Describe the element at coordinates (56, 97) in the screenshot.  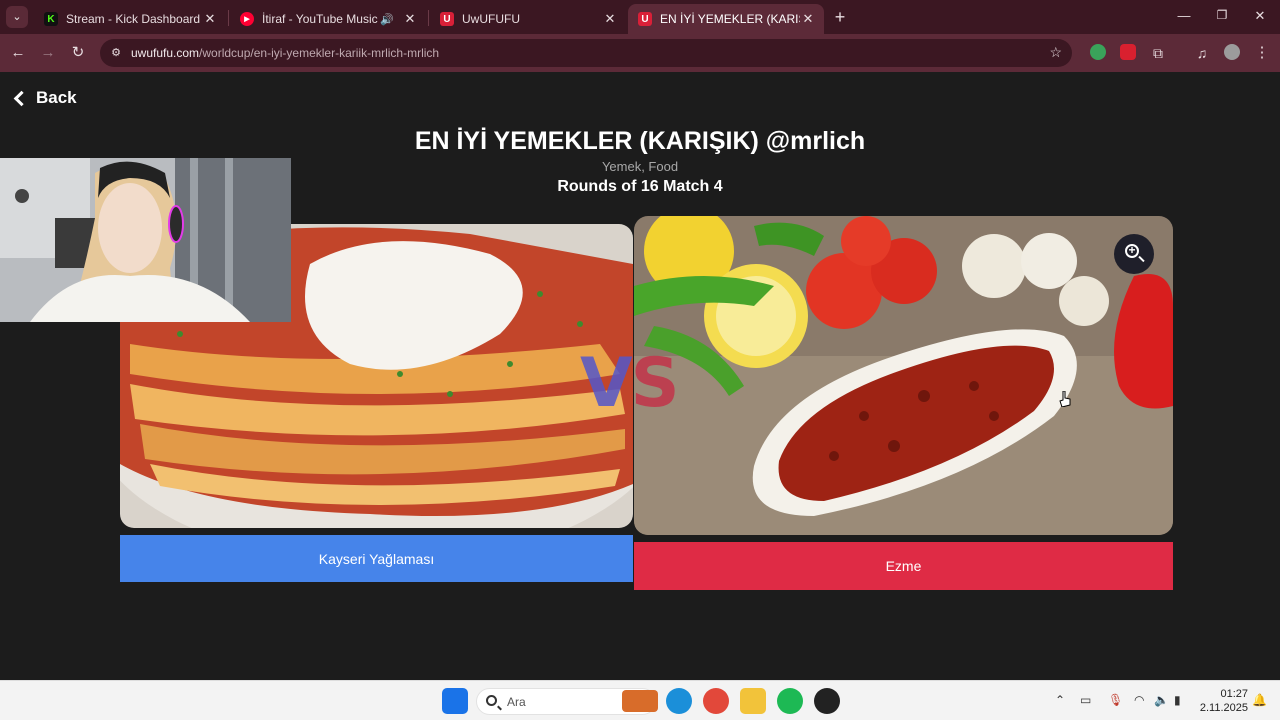
I see `back-label: Back` at that location.